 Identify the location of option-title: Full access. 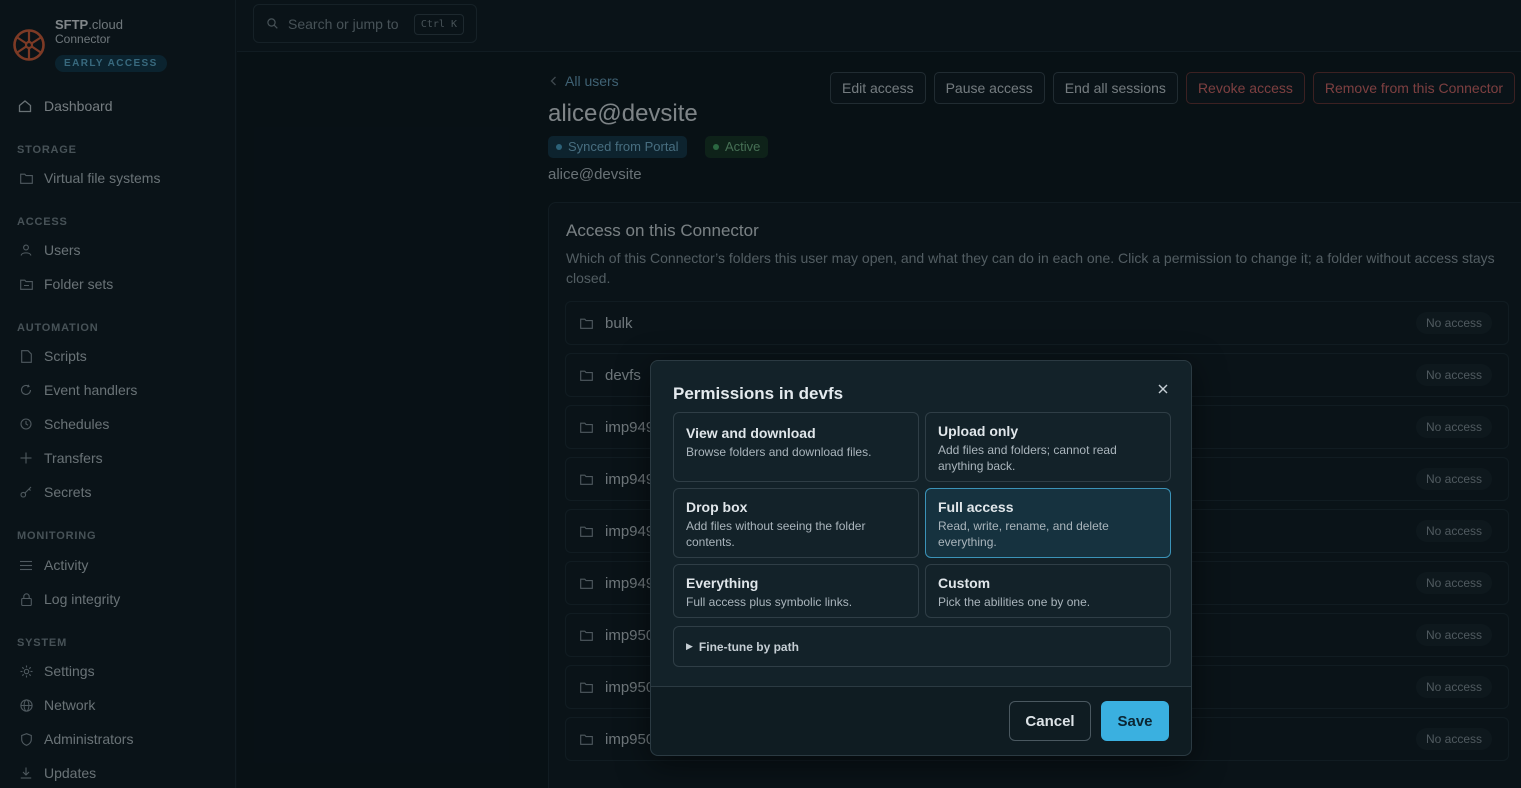
(976, 507).